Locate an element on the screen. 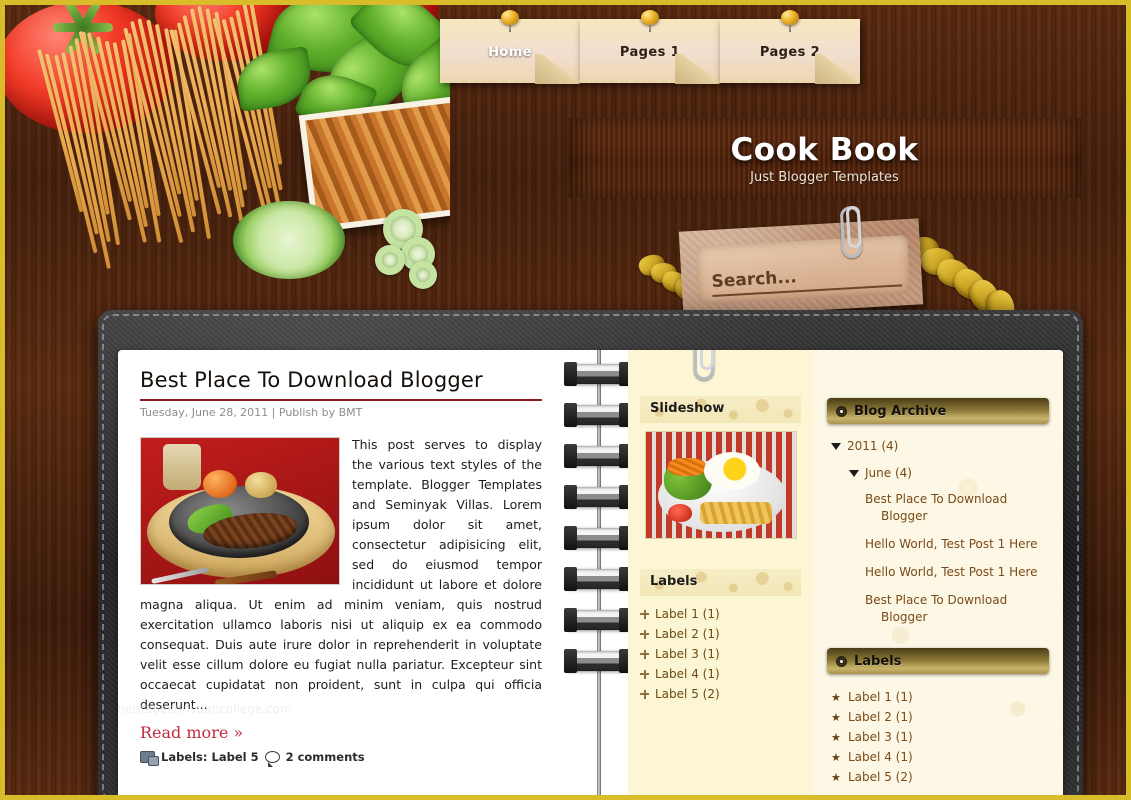 The width and height of the screenshot is (1131, 800). list-item: ★ Label 2 (1) is located at coordinates (940, 717).